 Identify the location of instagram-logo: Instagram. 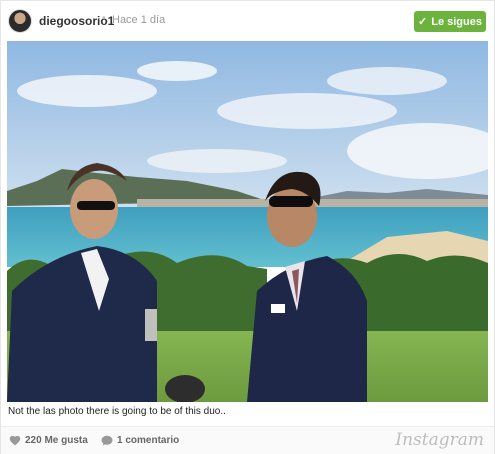
(439, 440).